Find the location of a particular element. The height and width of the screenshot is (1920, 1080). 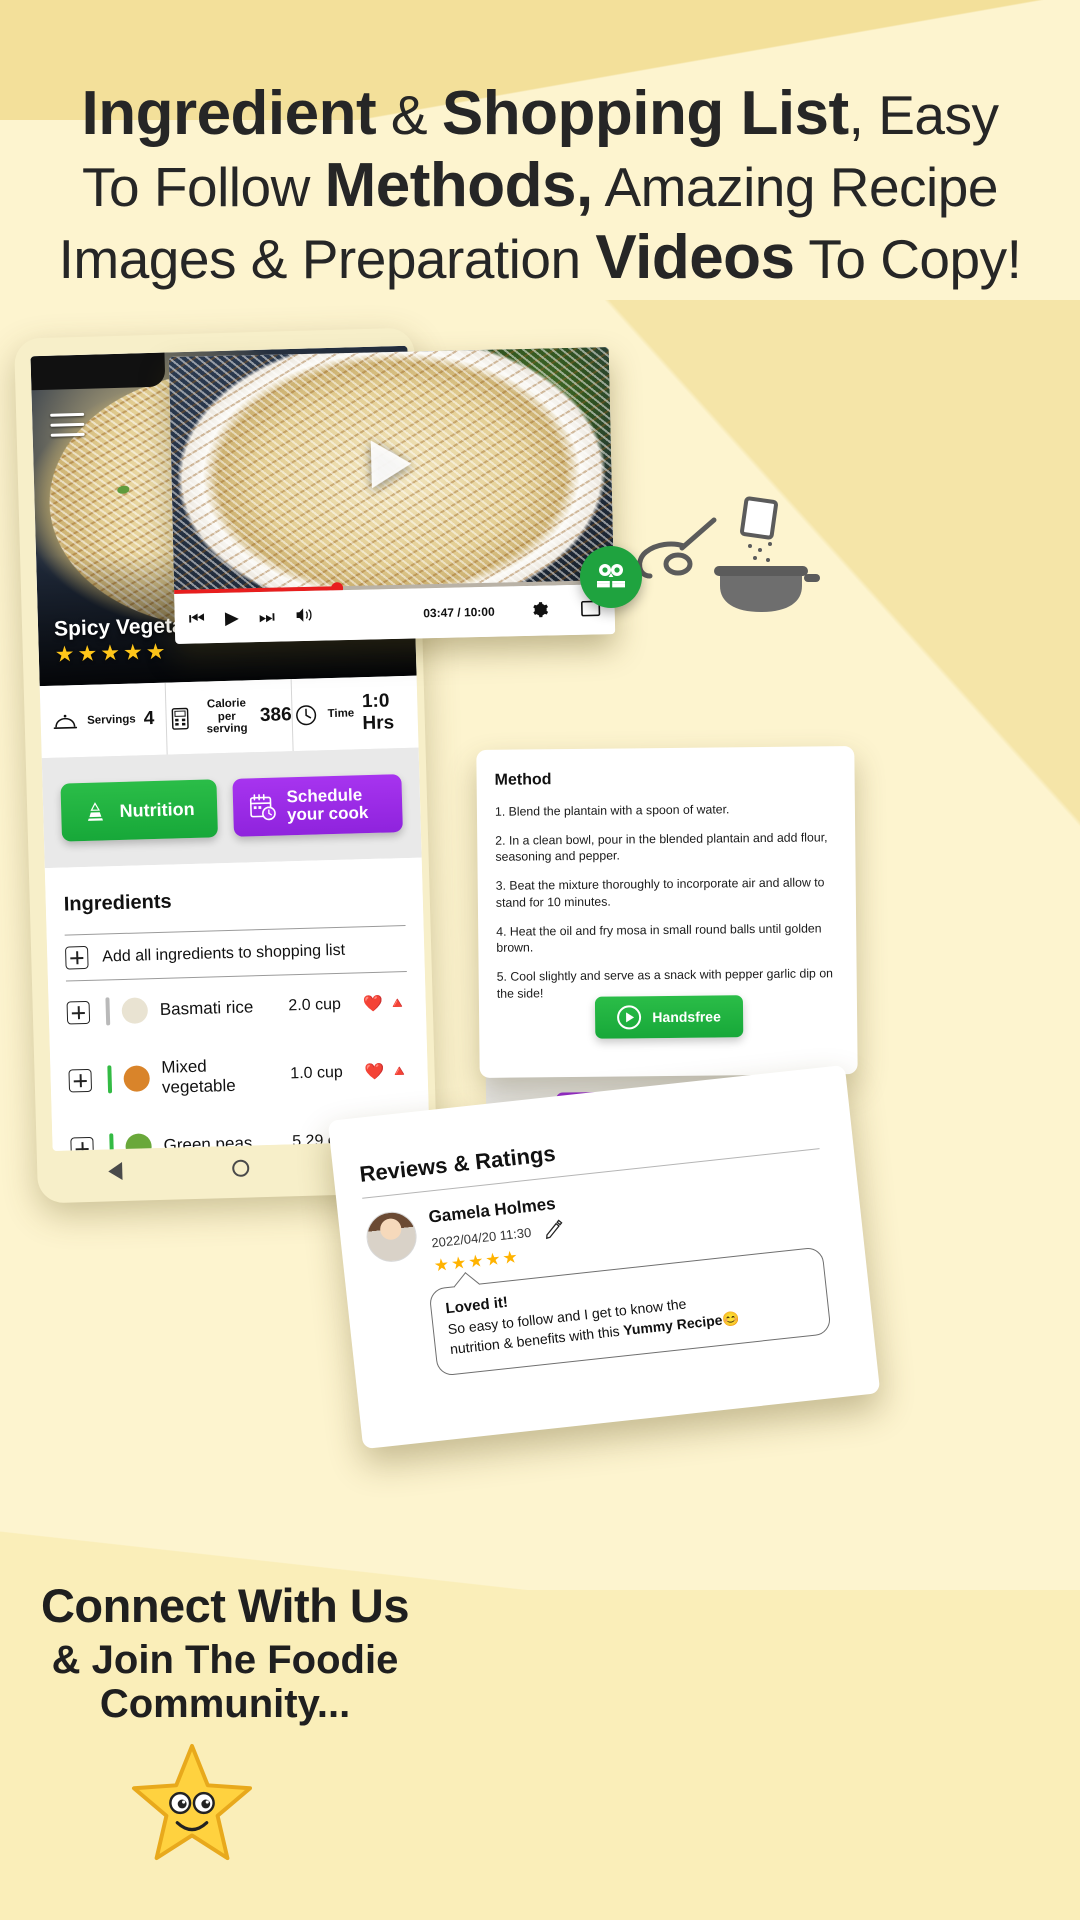

volume-icon is located at coordinates (304, 615).